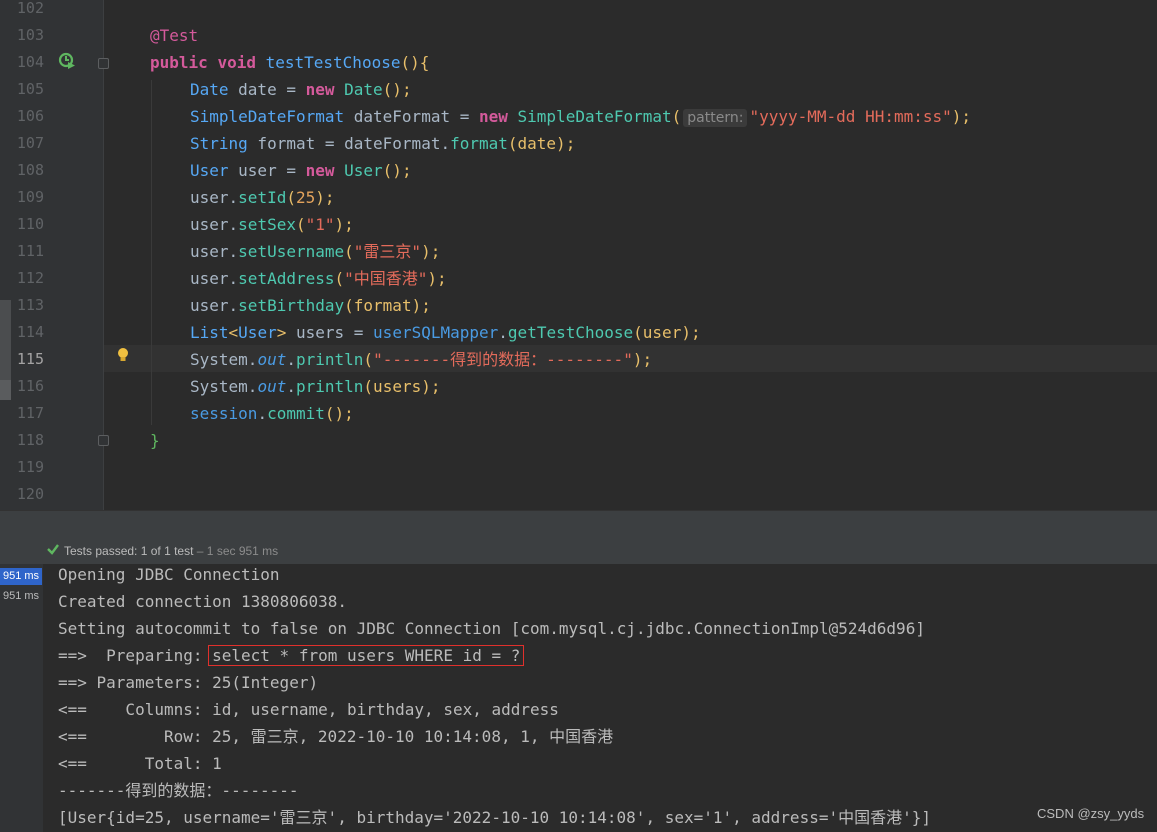  What do you see at coordinates (30, 413) in the screenshot?
I see `line-number: 117` at bounding box center [30, 413].